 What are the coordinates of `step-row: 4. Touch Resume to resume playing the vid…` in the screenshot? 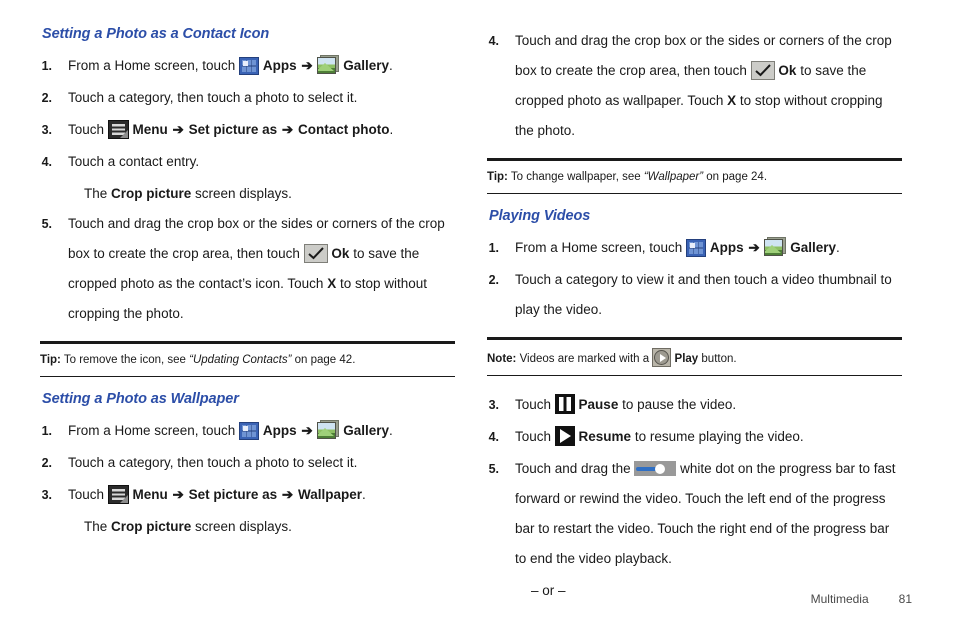 It's located at (694, 437).